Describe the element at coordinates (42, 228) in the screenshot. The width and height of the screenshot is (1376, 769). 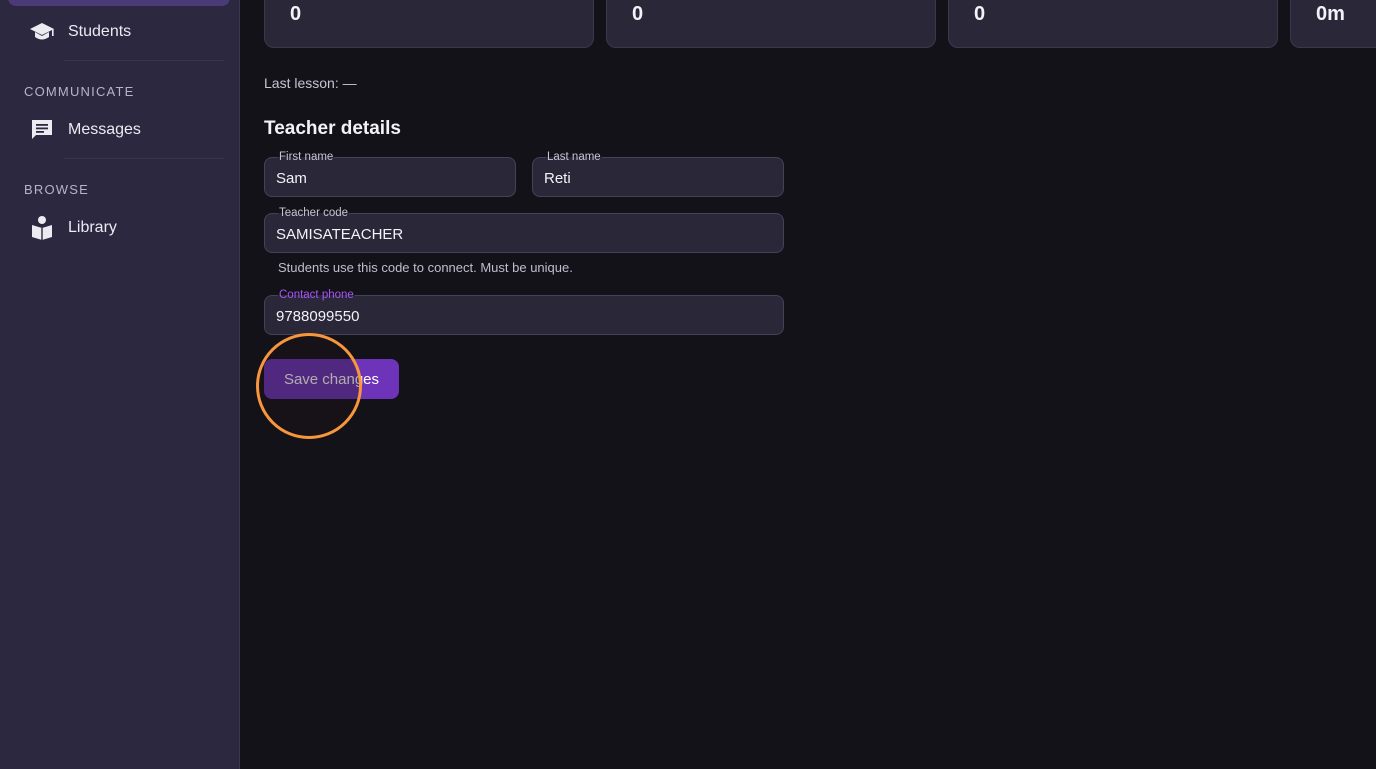
I see `reader-icon` at that location.